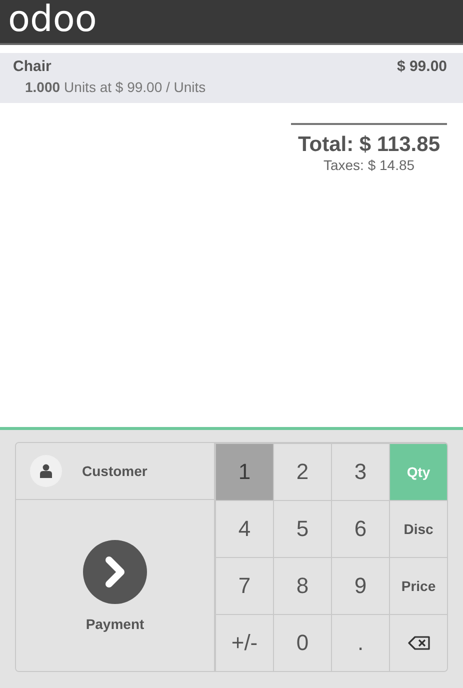  I want to click on chevron-right-icon, so click(115, 572).